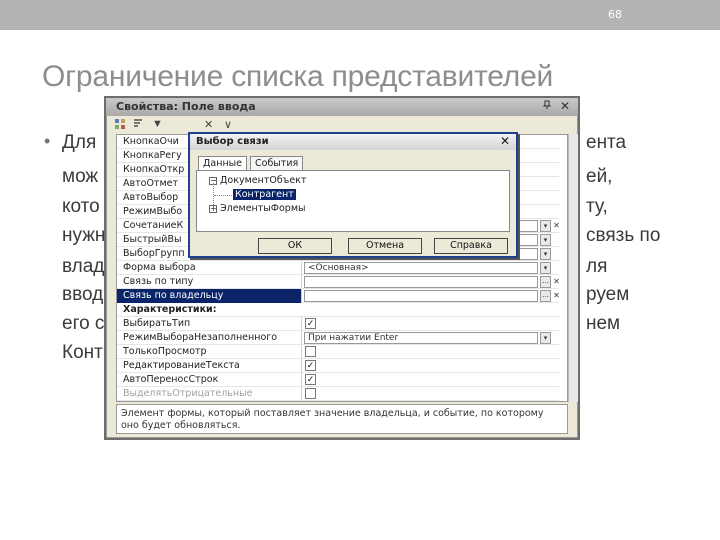 The image size is (720, 540). What do you see at coordinates (338, 324) in the screenshot?
I see `property-row: ВыбиратьТип ✓` at bounding box center [338, 324].